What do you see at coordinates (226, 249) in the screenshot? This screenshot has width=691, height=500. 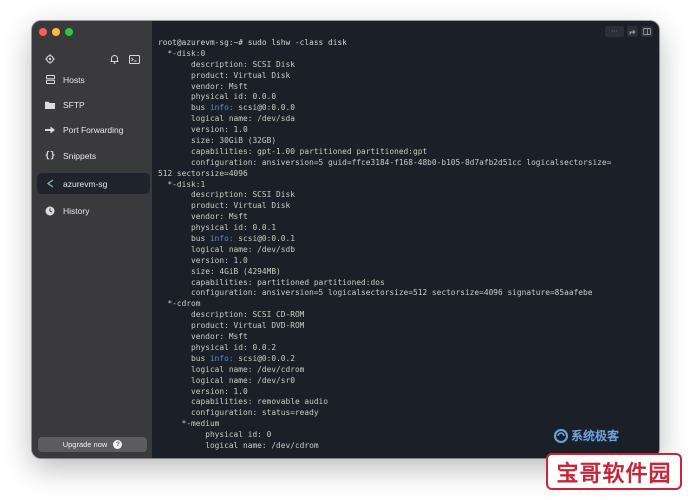 I see `terminal-line: logical name: /dev/sdb` at bounding box center [226, 249].